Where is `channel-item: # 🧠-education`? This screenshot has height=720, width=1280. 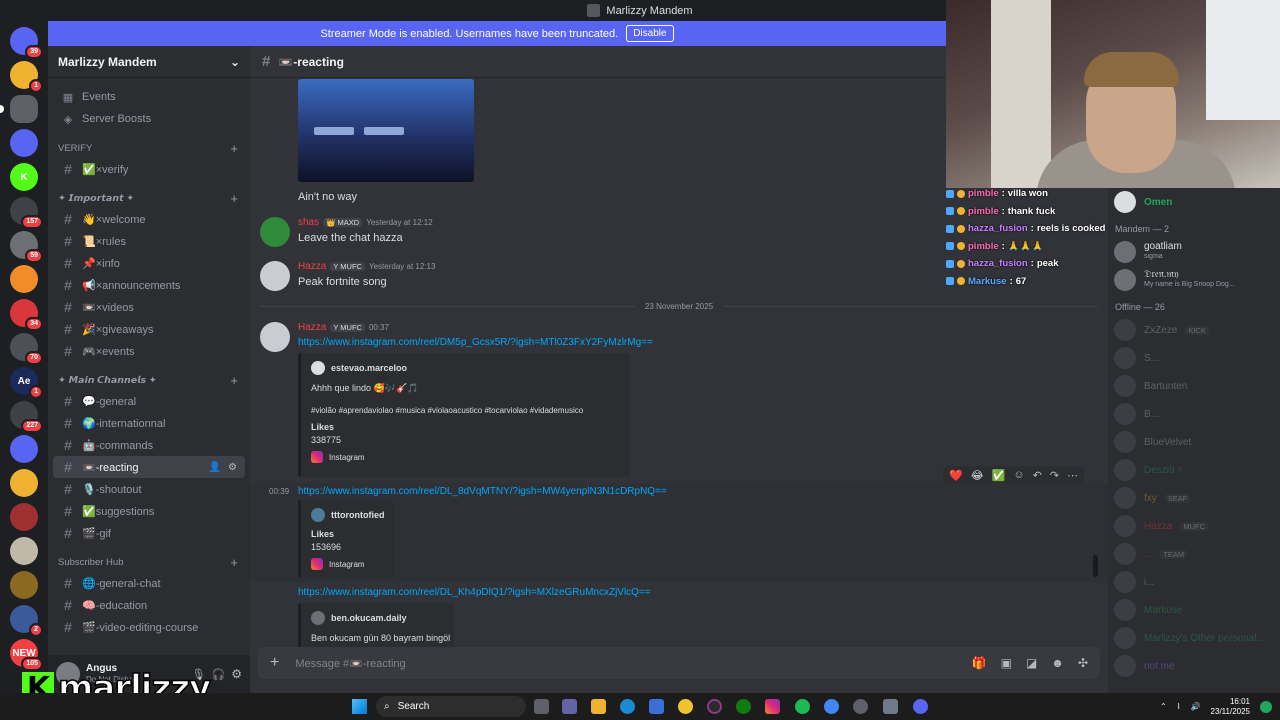 channel-item: # 🧠-education is located at coordinates (149, 605).